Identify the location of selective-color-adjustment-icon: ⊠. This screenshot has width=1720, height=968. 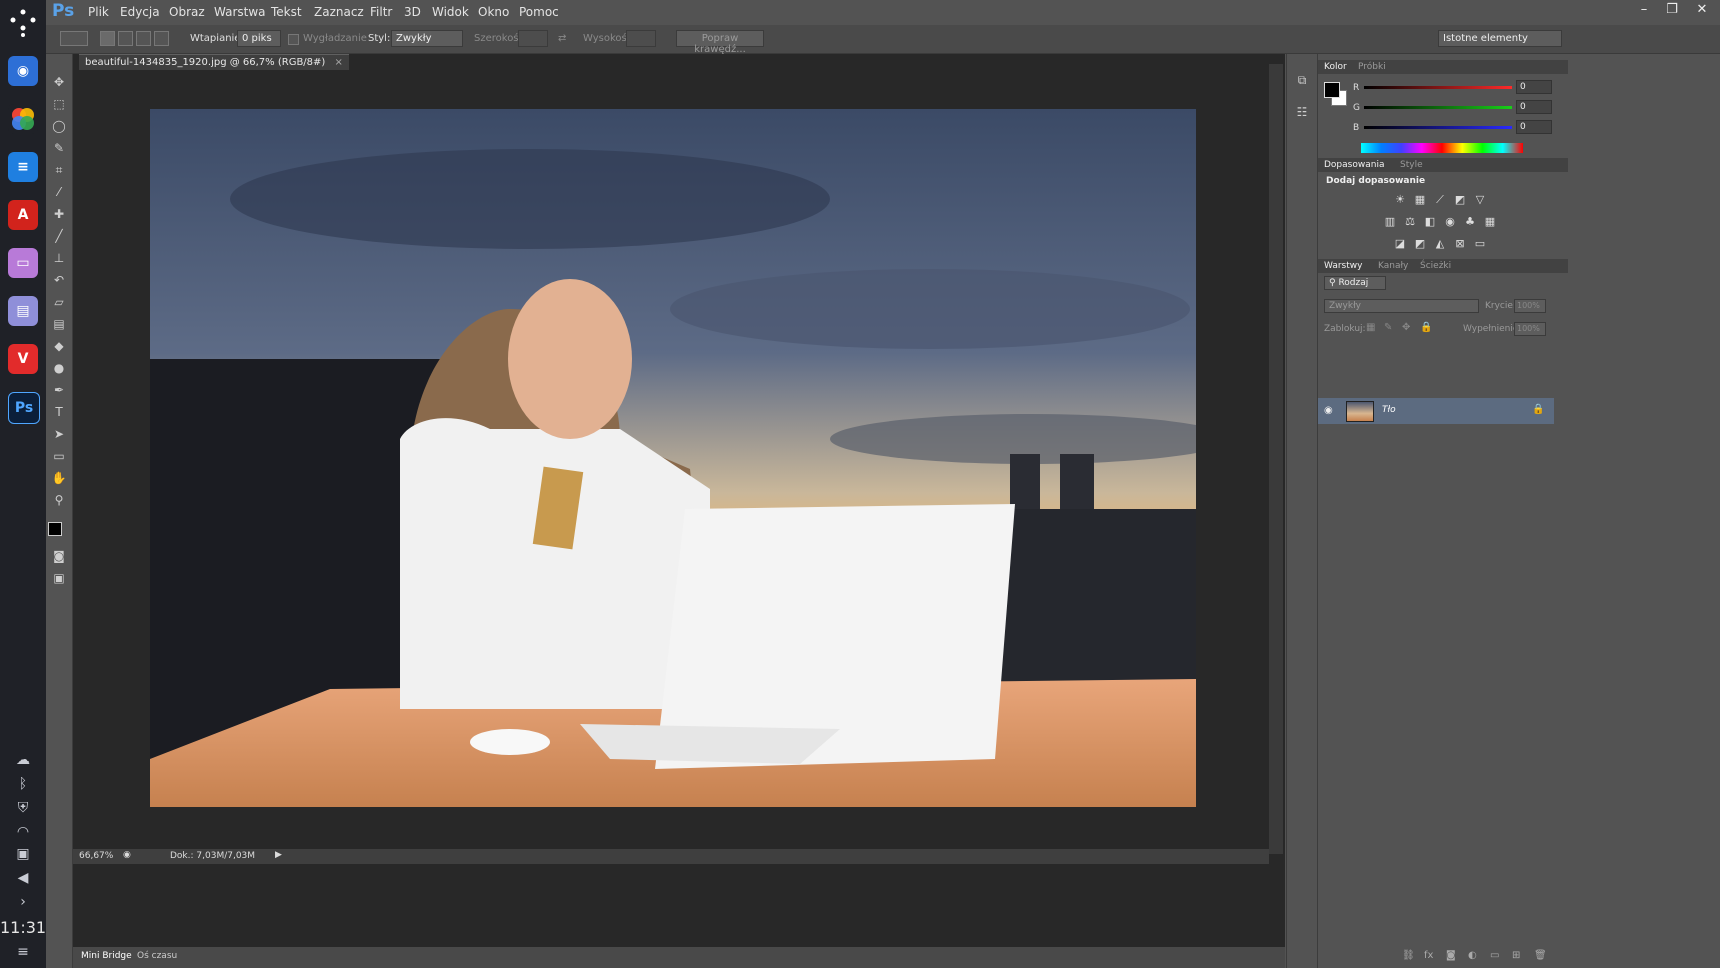
(1460, 244).